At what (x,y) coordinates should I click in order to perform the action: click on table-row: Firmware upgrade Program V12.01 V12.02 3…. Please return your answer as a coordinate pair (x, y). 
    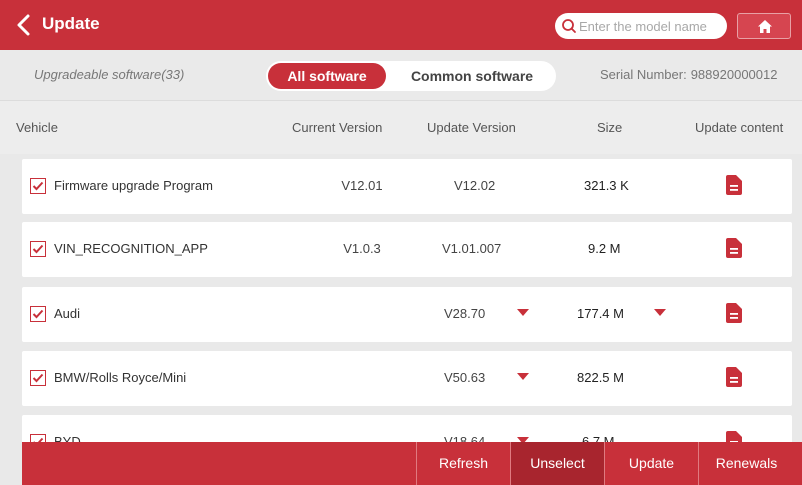
    Looking at the image, I should click on (407, 186).